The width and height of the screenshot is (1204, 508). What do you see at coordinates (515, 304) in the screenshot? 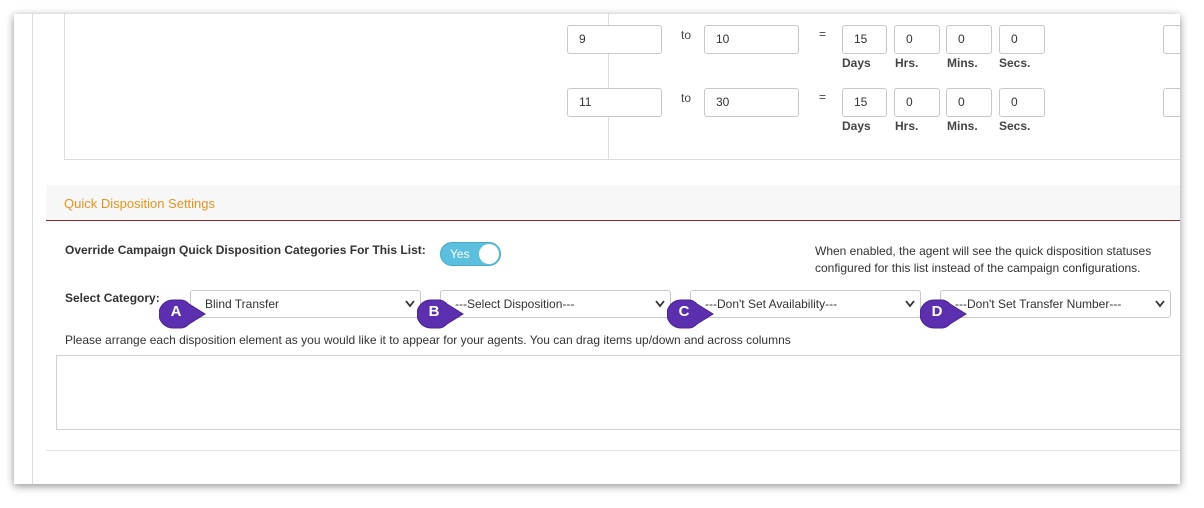
I see `disposition-select-value: ---Select Disposition---` at bounding box center [515, 304].